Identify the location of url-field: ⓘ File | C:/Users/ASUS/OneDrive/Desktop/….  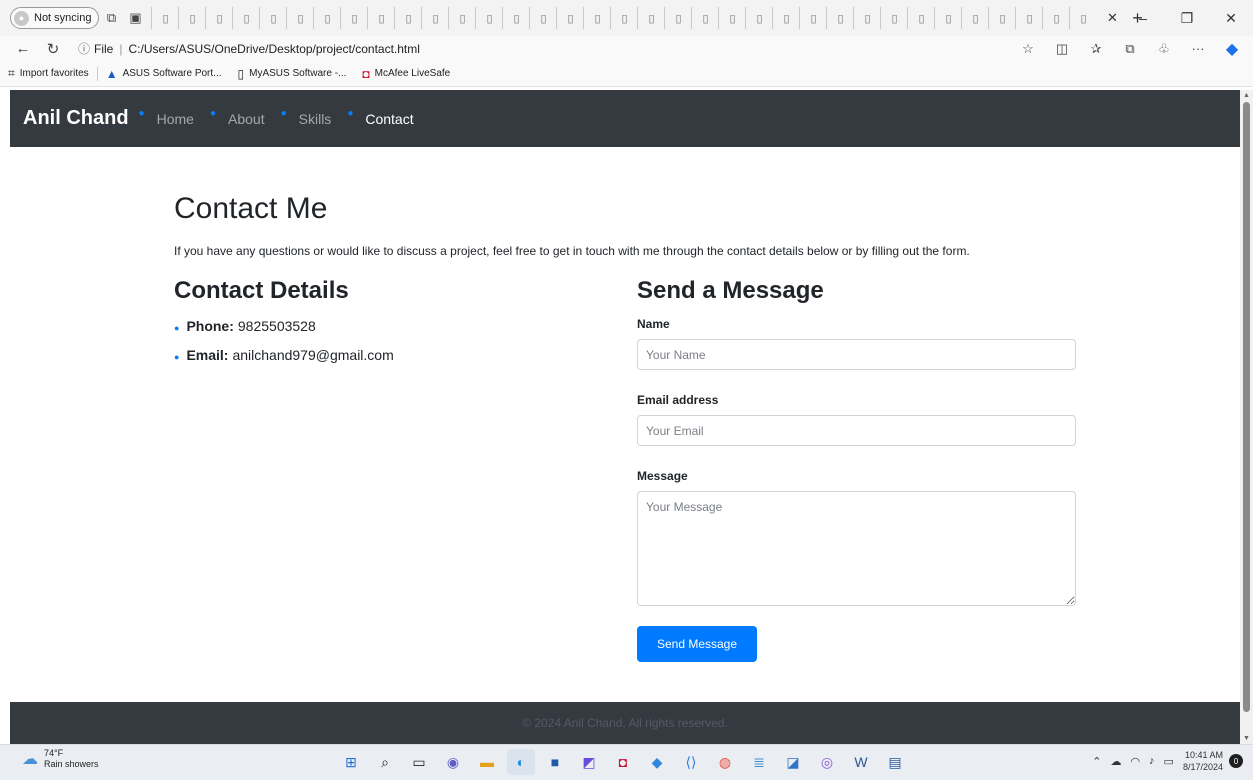
(249, 48).